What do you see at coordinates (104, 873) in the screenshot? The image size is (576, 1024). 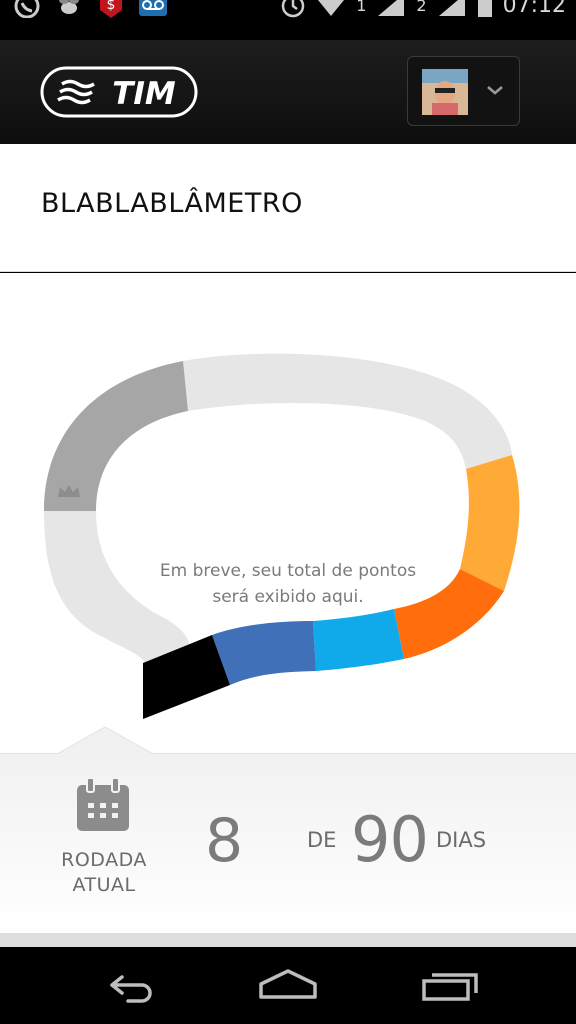 I see `current-round-label: RODADA ATUAL` at bounding box center [104, 873].